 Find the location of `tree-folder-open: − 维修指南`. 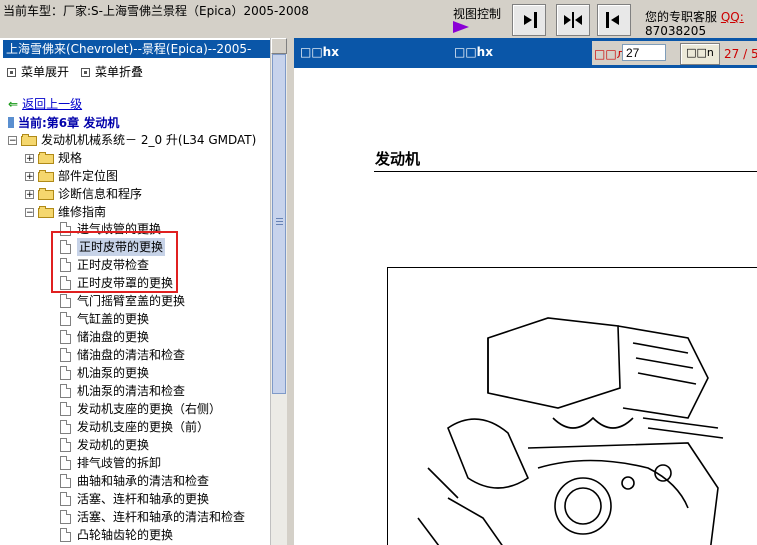

tree-folder-open: − 维修指南 is located at coordinates (65, 212).